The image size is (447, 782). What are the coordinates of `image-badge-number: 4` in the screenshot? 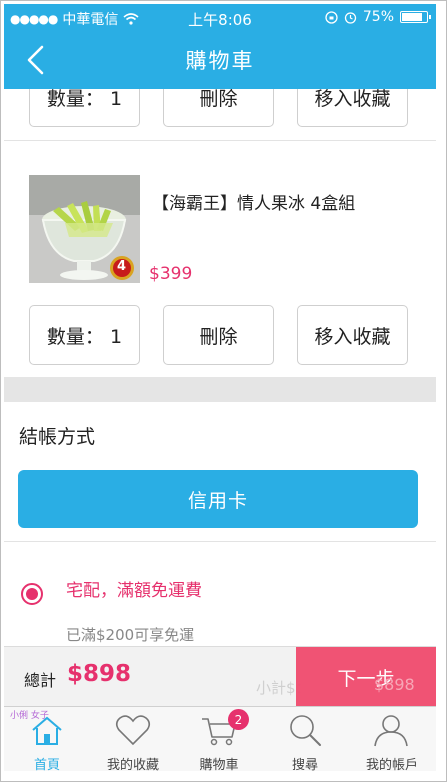 It's located at (122, 266).